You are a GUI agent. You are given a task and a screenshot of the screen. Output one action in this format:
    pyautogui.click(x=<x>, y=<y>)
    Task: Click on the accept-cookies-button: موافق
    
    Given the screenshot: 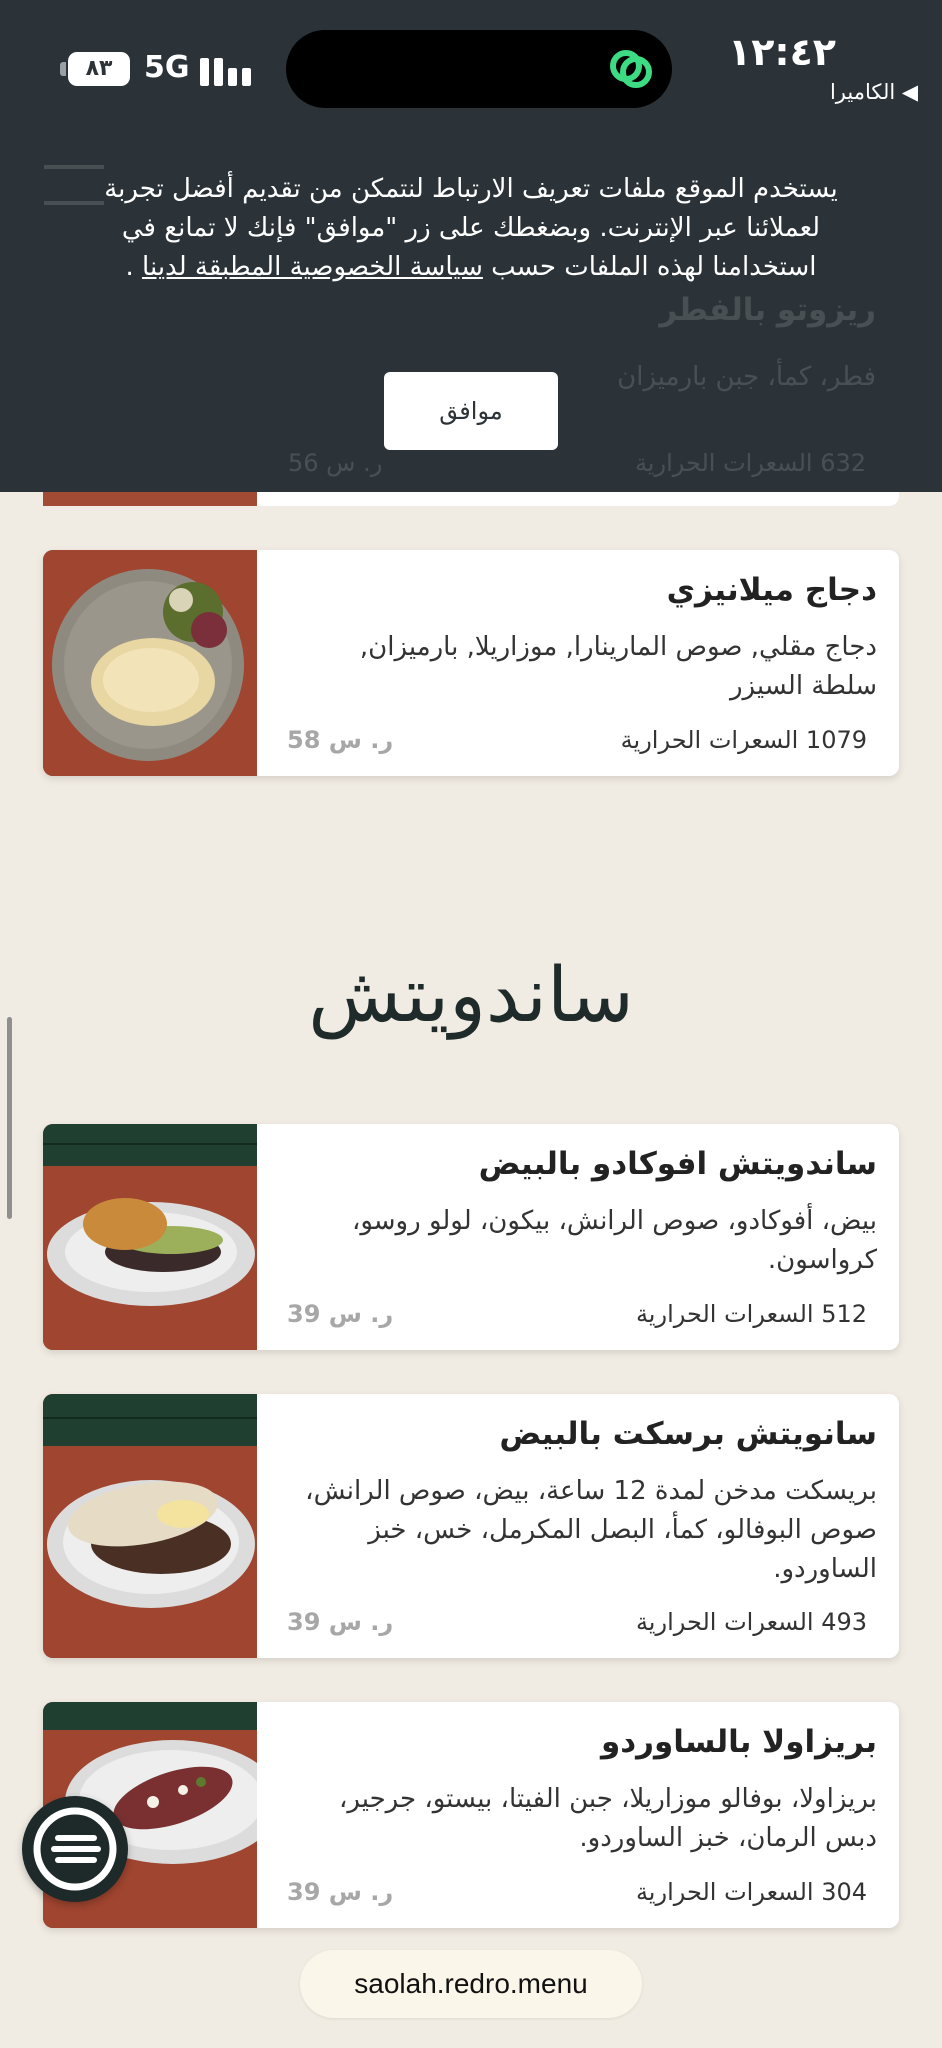 What is the action you would take?
    pyautogui.click(x=471, y=411)
    